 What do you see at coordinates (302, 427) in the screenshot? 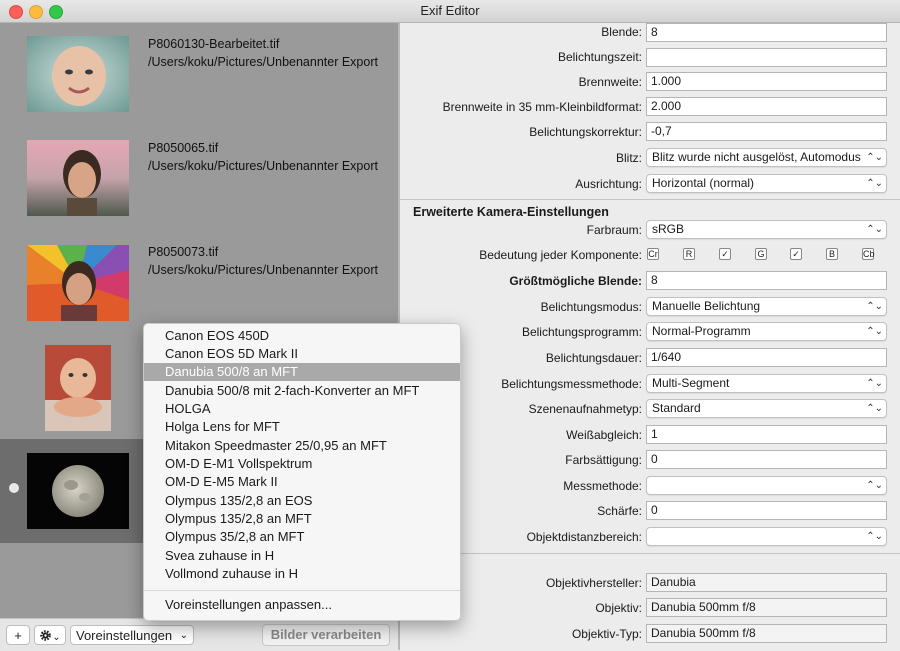
I see `menu-item: Holga Lens for MFT` at bounding box center [302, 427].